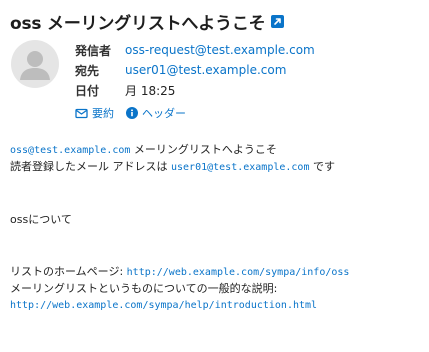 This screenshot has height=352, width=429. Describe the element at coordinates (278, 21) in the screenshot. I see `external-link-icon` at that location.